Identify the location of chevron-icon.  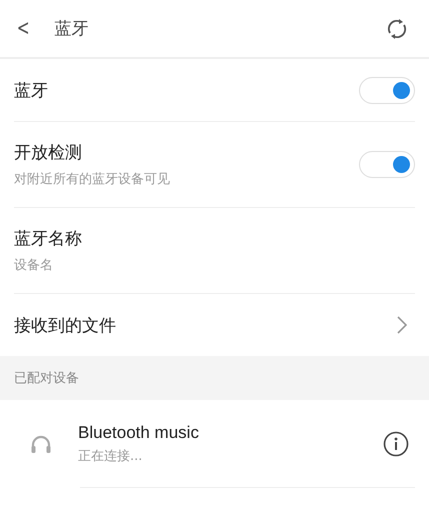
(402, 325).